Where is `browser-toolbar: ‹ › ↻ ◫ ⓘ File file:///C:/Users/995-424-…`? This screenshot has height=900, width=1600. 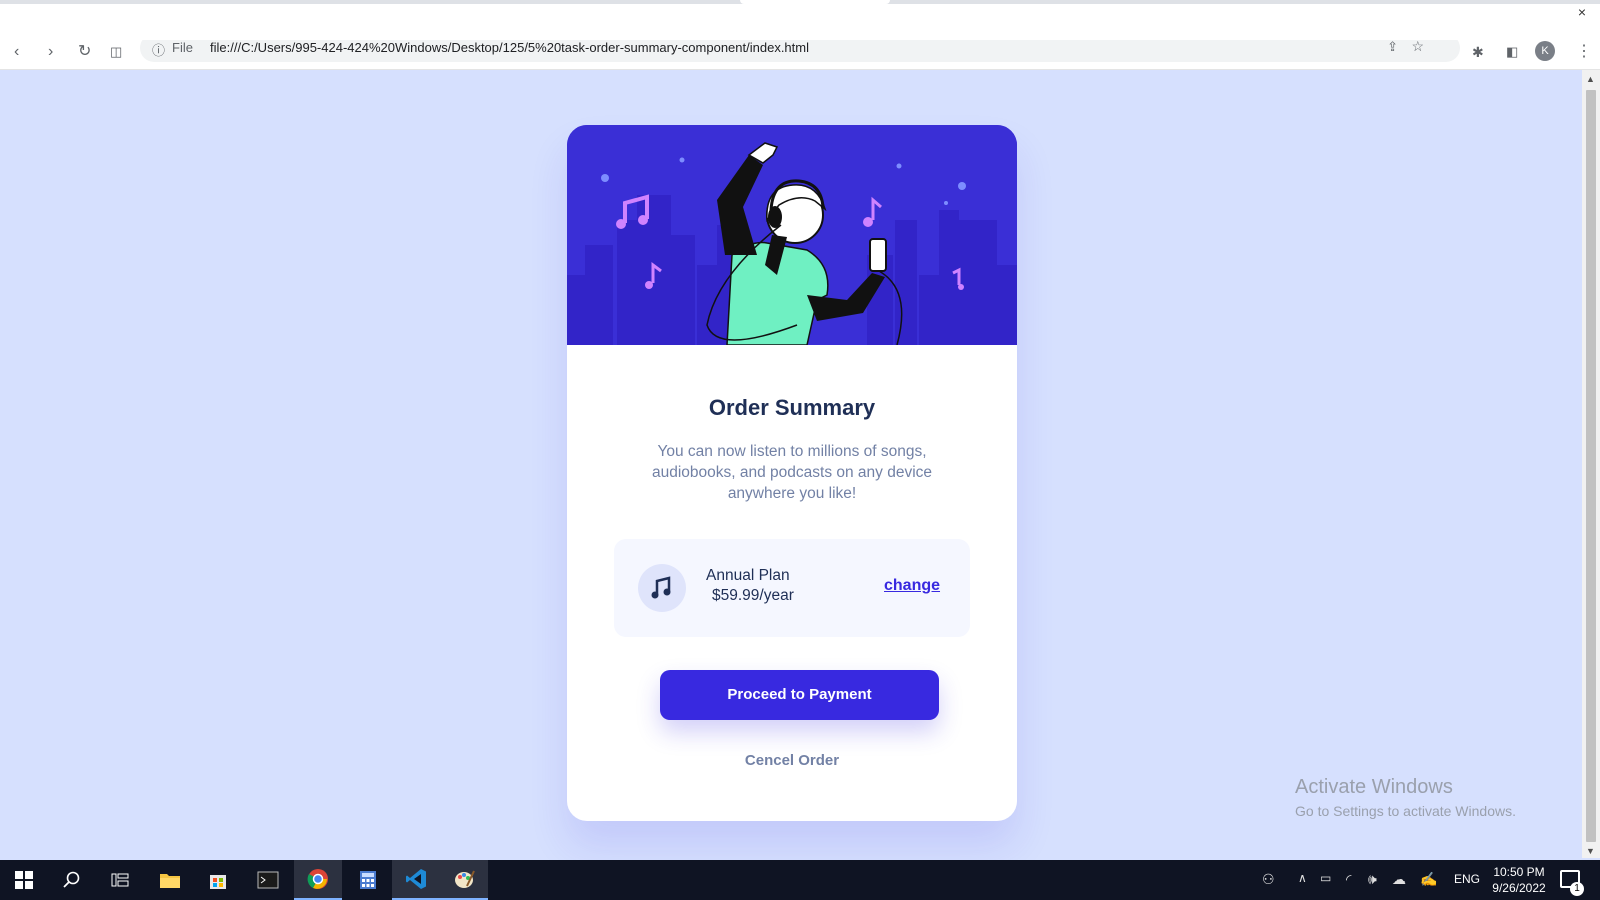 browser-toolbar: ‹ › ↻ ◫ ⓘ File file:///C:/Users/995-424-… is located at coordinates (800, 55).